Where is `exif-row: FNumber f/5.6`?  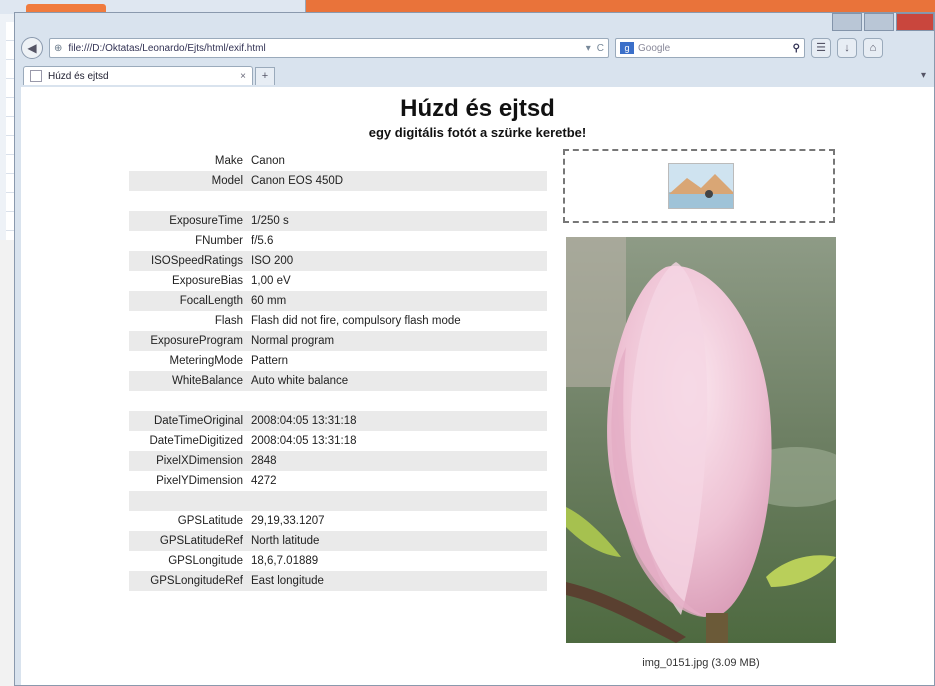 exif-row: FNumber f/5.6 is located at coordinates (338, 241).